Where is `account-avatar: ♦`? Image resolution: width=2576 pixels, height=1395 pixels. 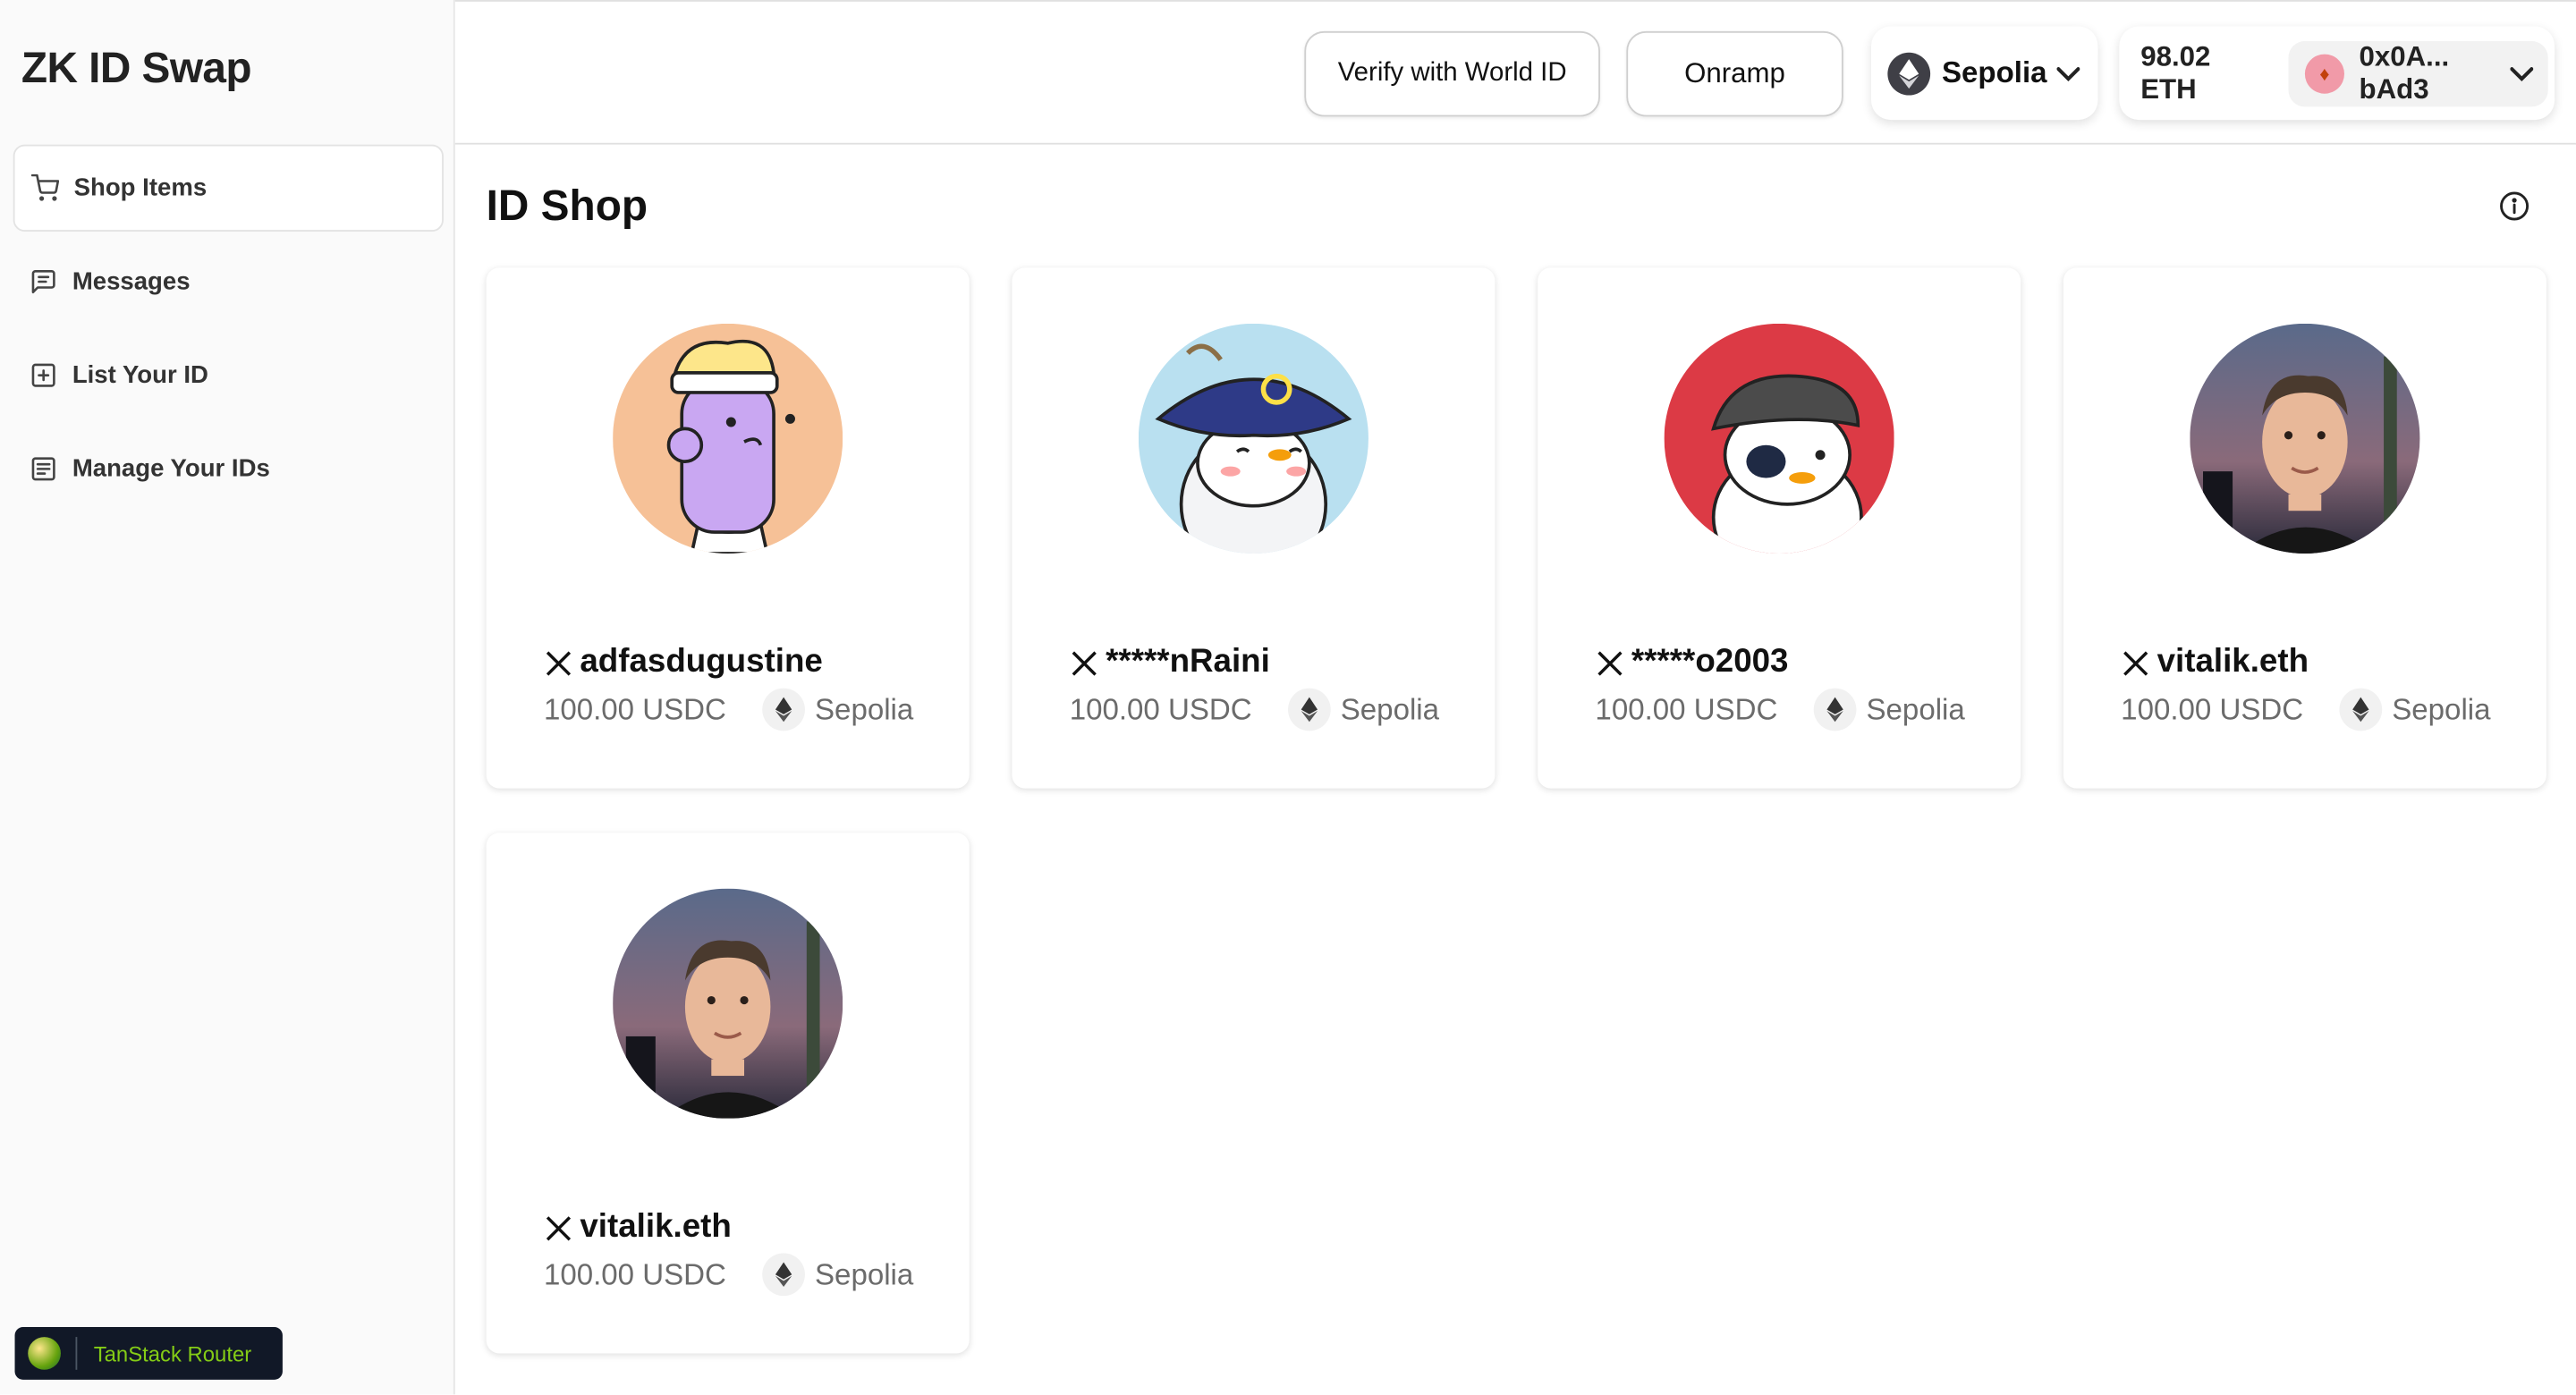 account-avatar: ♦ is located at coordinates (2324, 74).